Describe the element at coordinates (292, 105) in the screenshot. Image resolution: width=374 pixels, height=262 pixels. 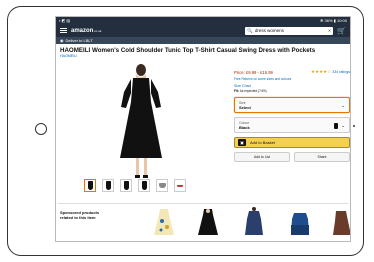
I see `size-dropdown: Size Select ⌄` at that location.